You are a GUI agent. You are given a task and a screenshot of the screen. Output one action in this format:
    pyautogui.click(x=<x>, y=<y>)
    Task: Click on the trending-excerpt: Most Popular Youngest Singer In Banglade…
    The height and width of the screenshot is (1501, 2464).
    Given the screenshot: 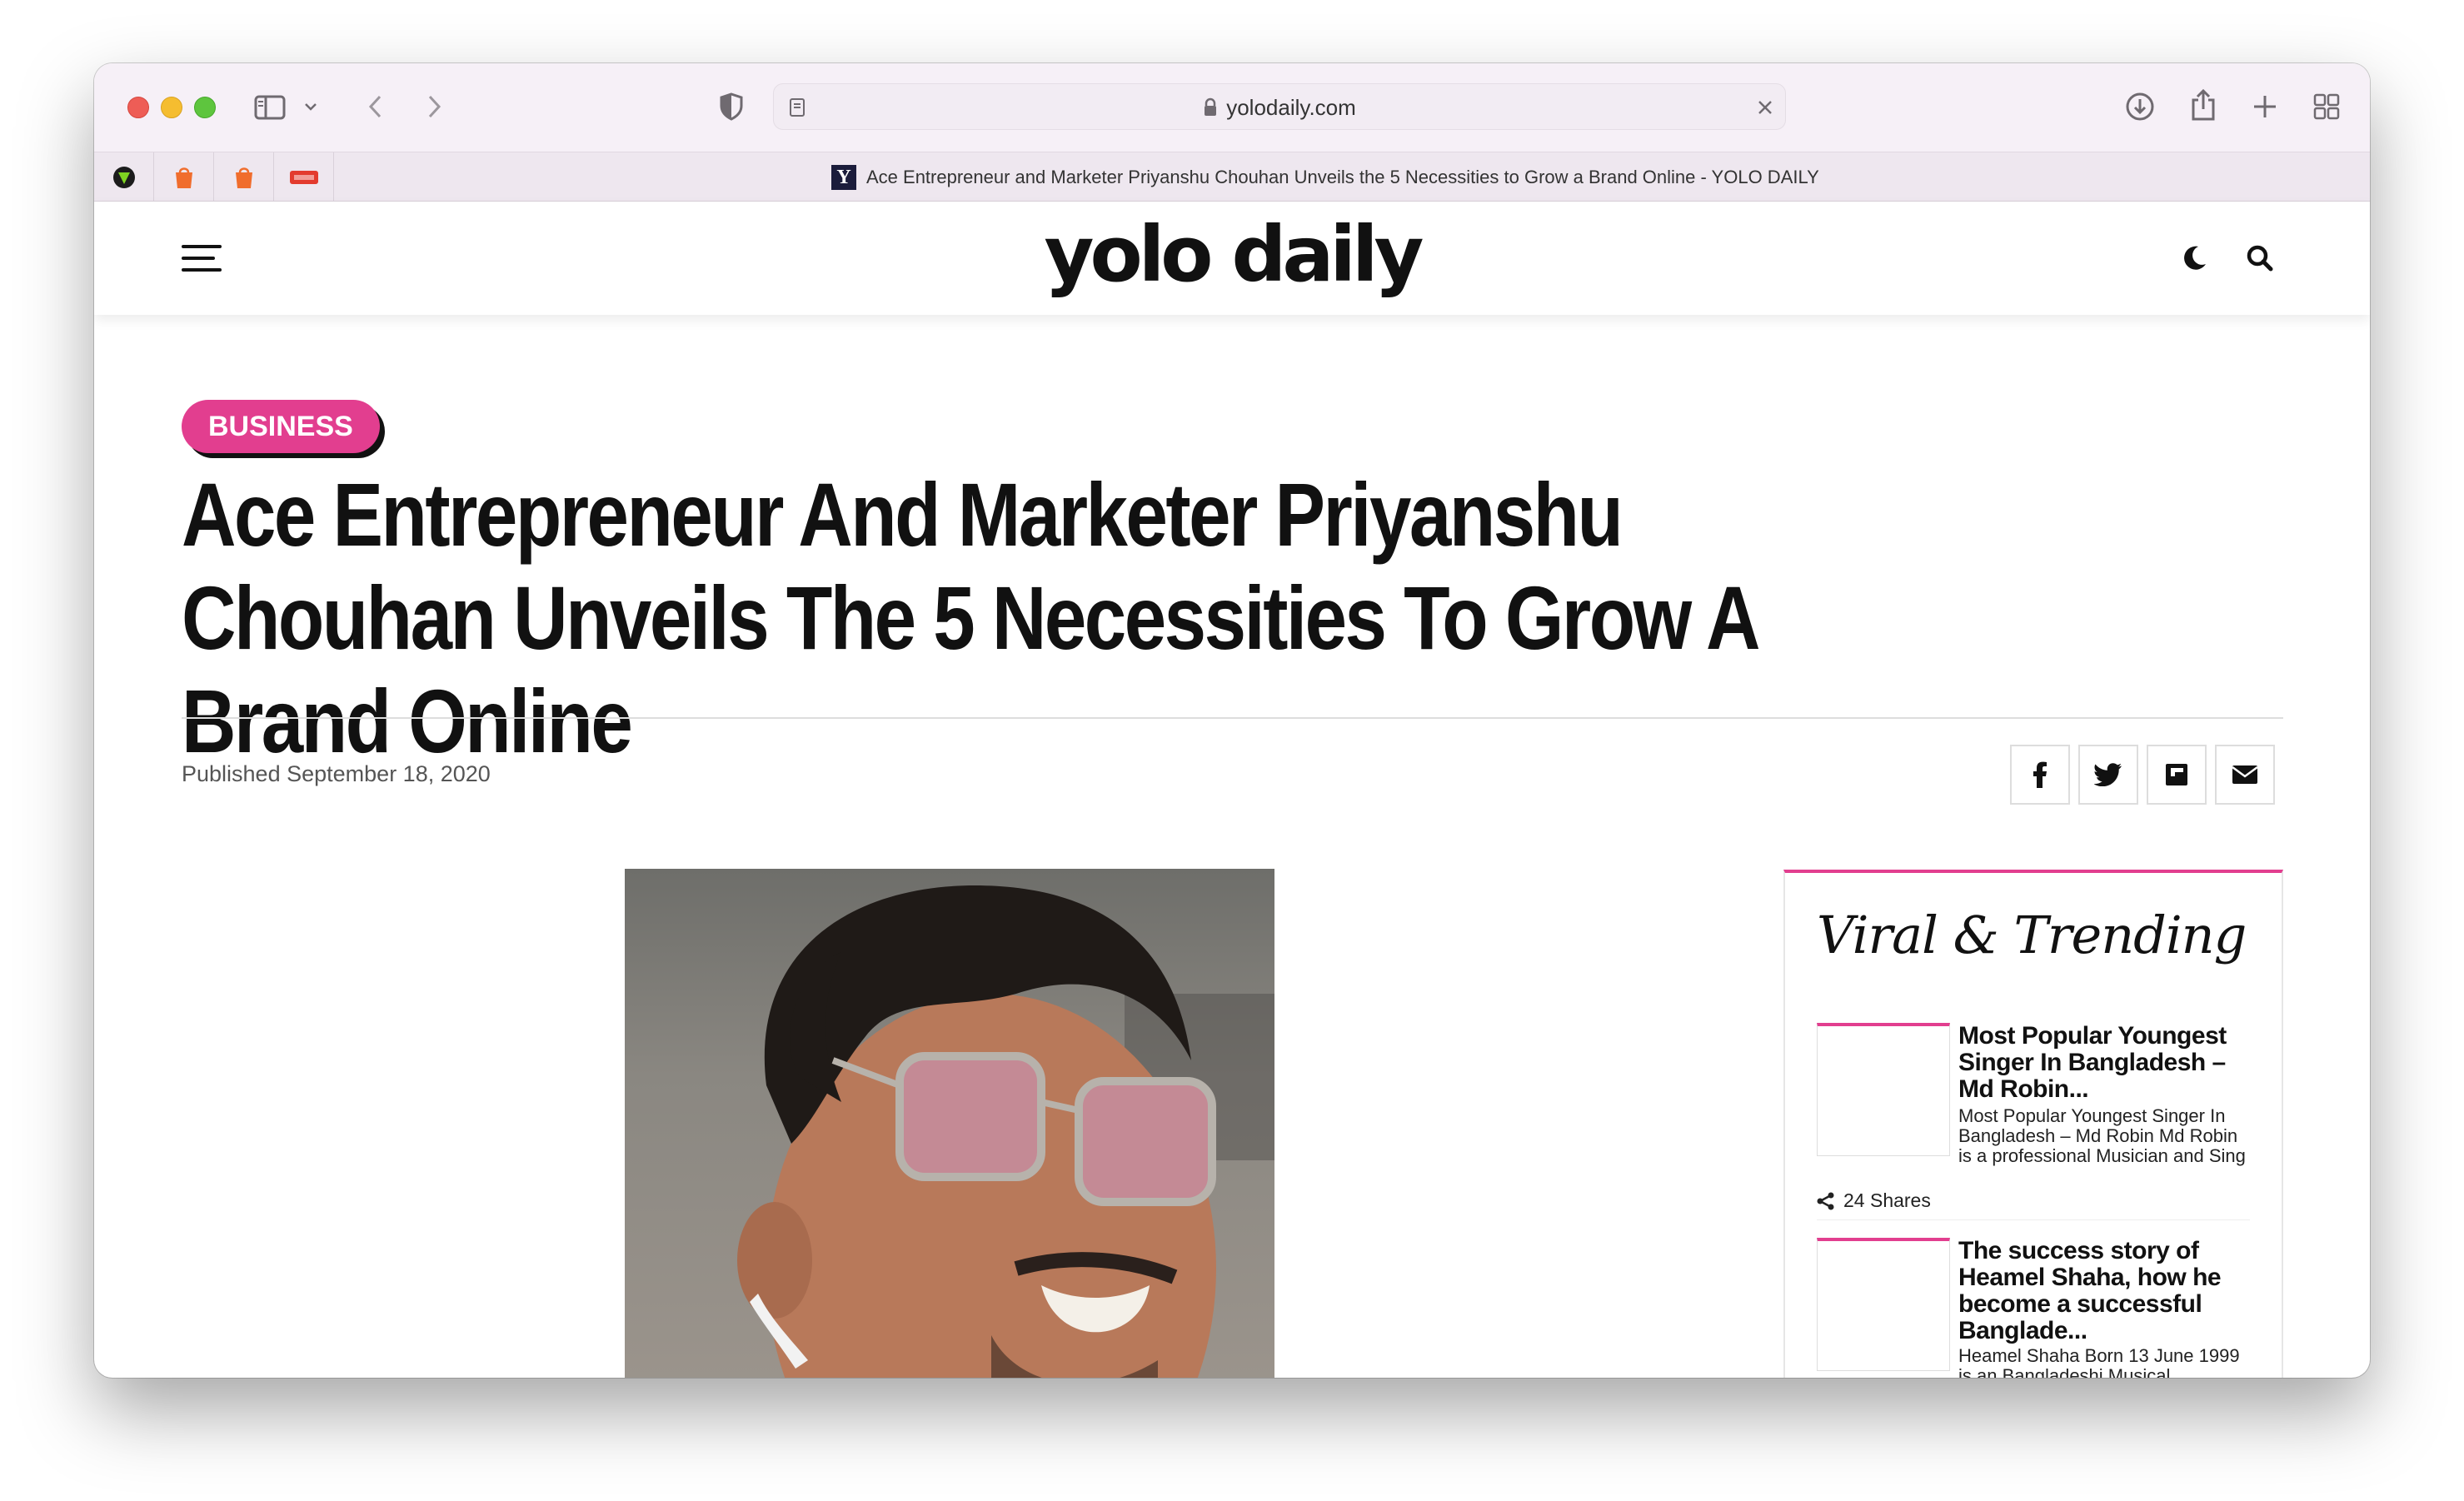 What is the action you would take?
    pyautogui.click(x=2102, y=1135)
    